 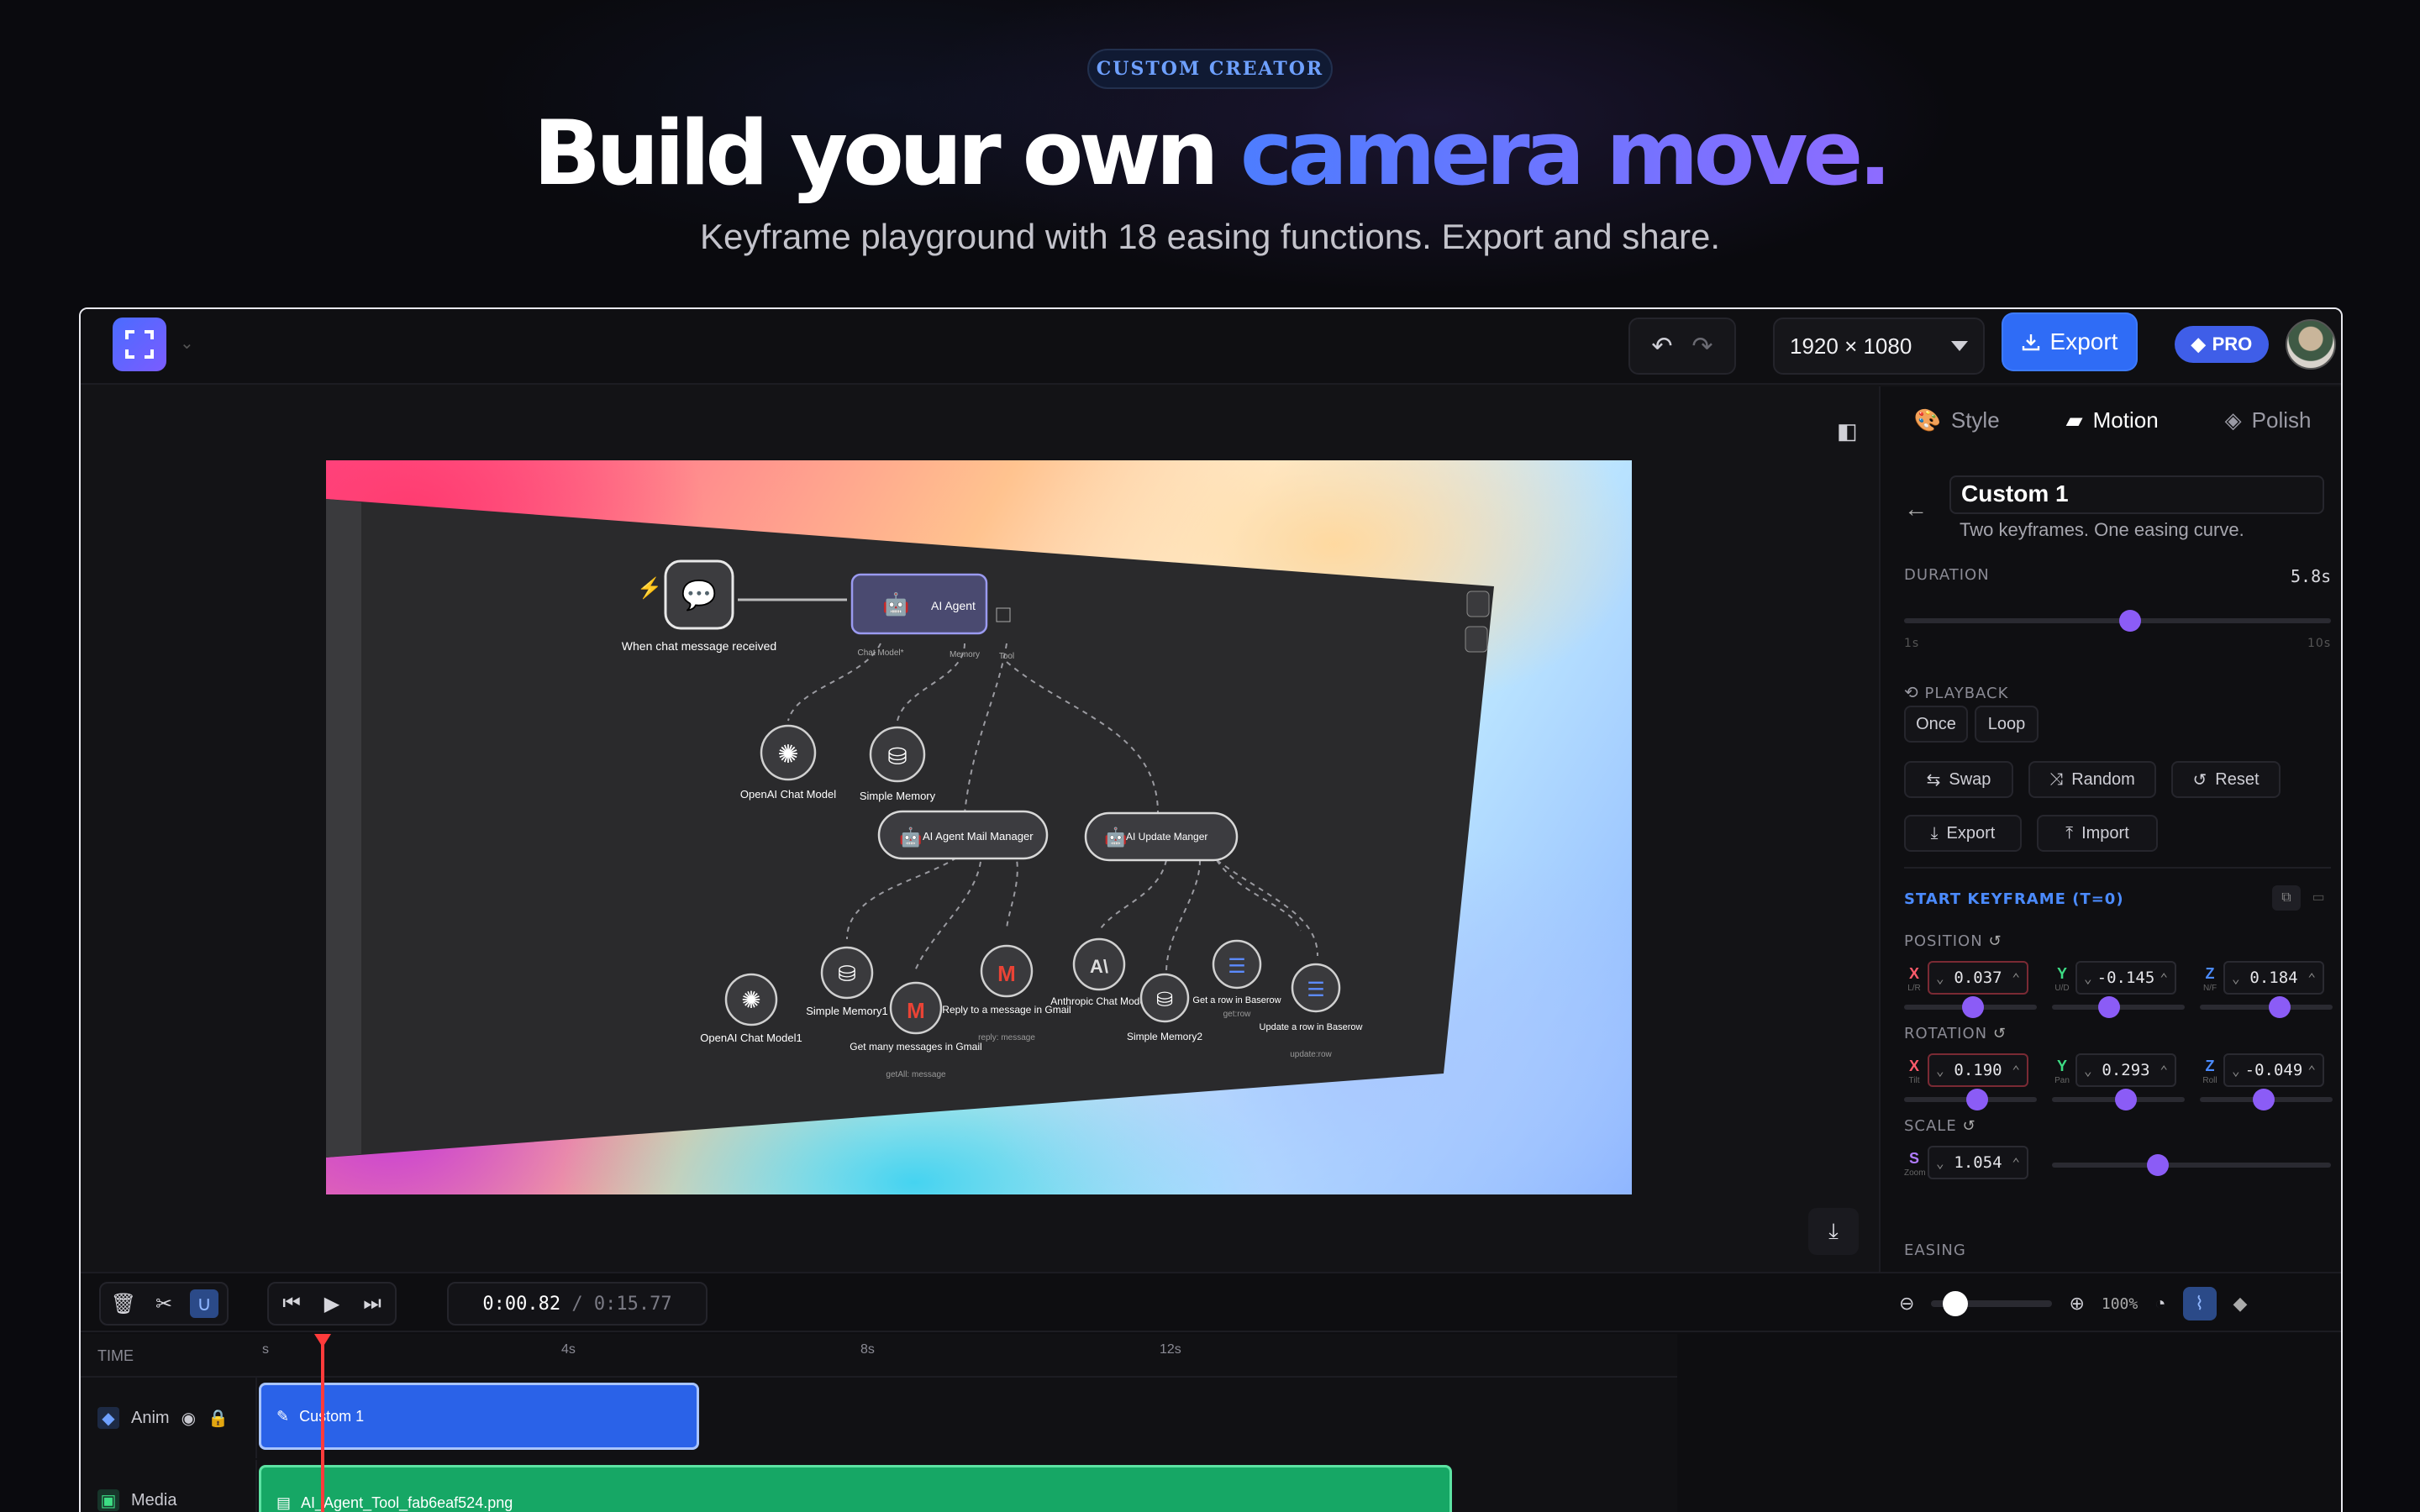 I want to click on redo-icon: ↷, so click(x=1701, y=346).